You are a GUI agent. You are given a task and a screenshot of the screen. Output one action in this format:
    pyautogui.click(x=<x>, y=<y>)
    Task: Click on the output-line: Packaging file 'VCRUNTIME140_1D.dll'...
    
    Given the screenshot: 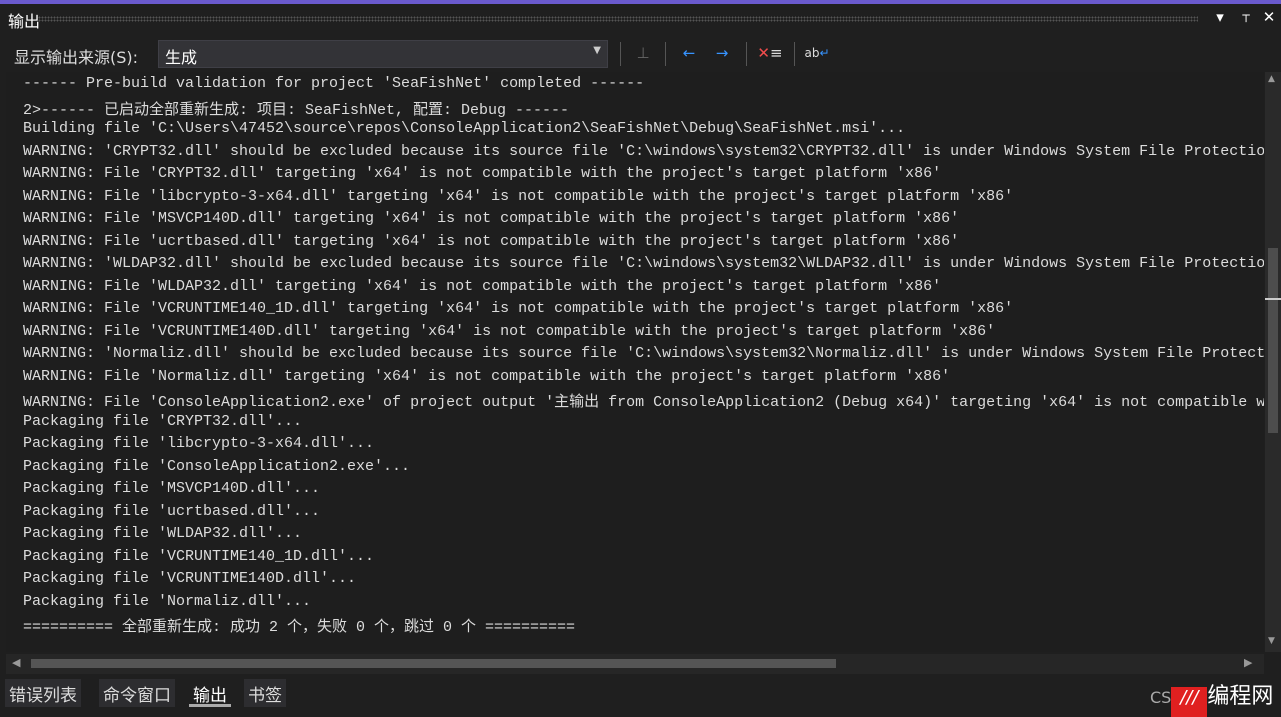 What is the action you would take?
    pyautogui.click(x=199, y=556)
    